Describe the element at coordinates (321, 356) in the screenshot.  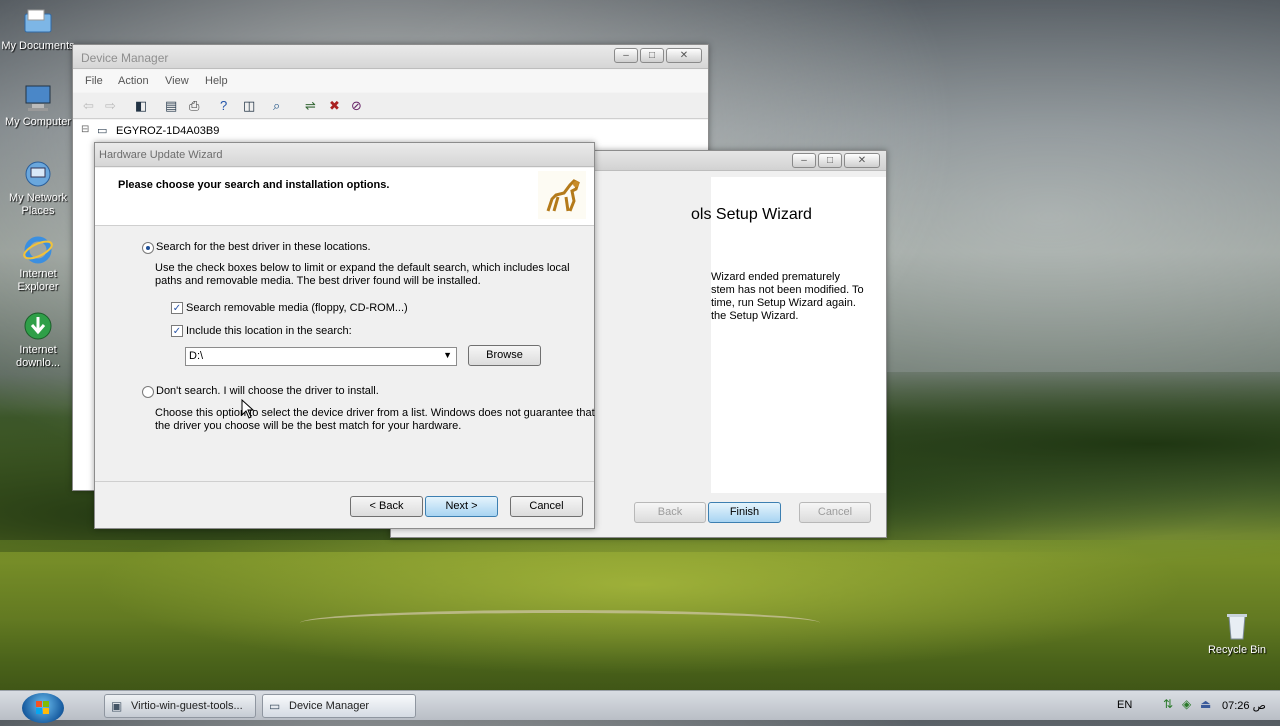
I see `location-combobox: D:\ ▼` at that location.